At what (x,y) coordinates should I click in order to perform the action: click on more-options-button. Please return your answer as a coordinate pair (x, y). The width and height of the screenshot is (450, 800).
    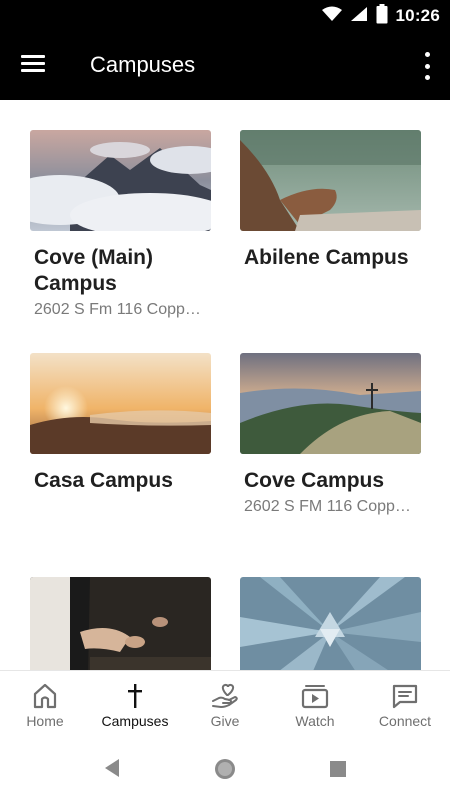
    Looking at the image, I should click on (427, 66).